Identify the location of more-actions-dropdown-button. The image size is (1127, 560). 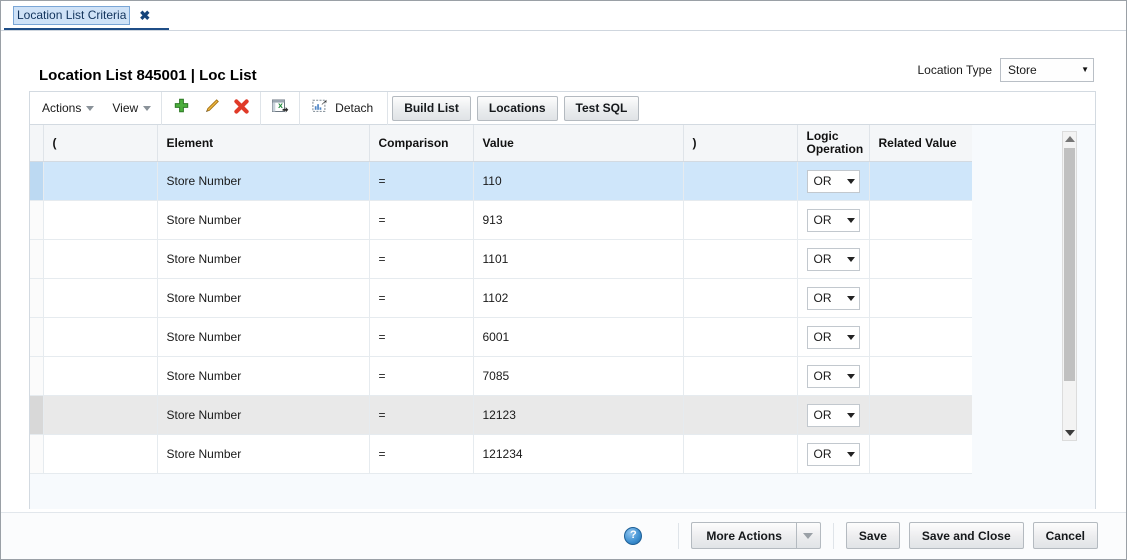
(808, 535).